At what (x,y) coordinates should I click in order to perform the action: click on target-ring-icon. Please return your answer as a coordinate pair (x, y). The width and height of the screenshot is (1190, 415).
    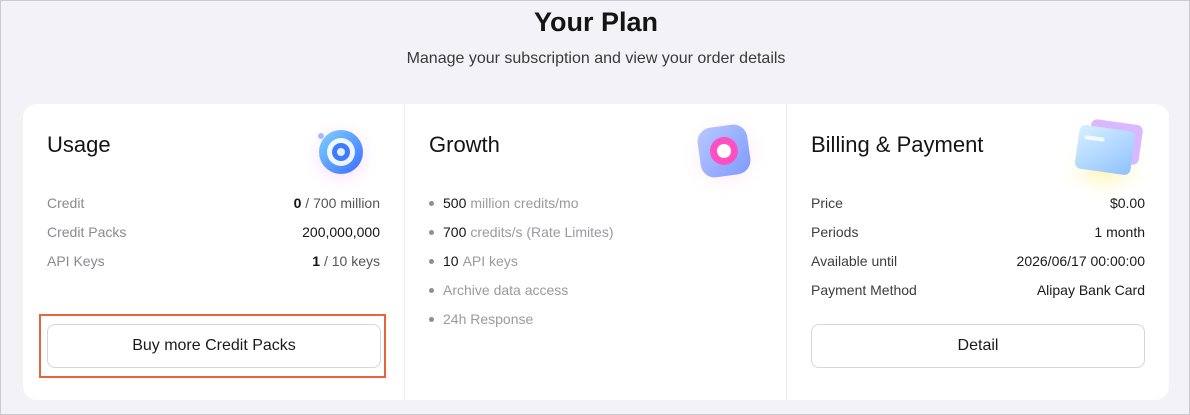
    Looking at the image, I should click on (341, 156).